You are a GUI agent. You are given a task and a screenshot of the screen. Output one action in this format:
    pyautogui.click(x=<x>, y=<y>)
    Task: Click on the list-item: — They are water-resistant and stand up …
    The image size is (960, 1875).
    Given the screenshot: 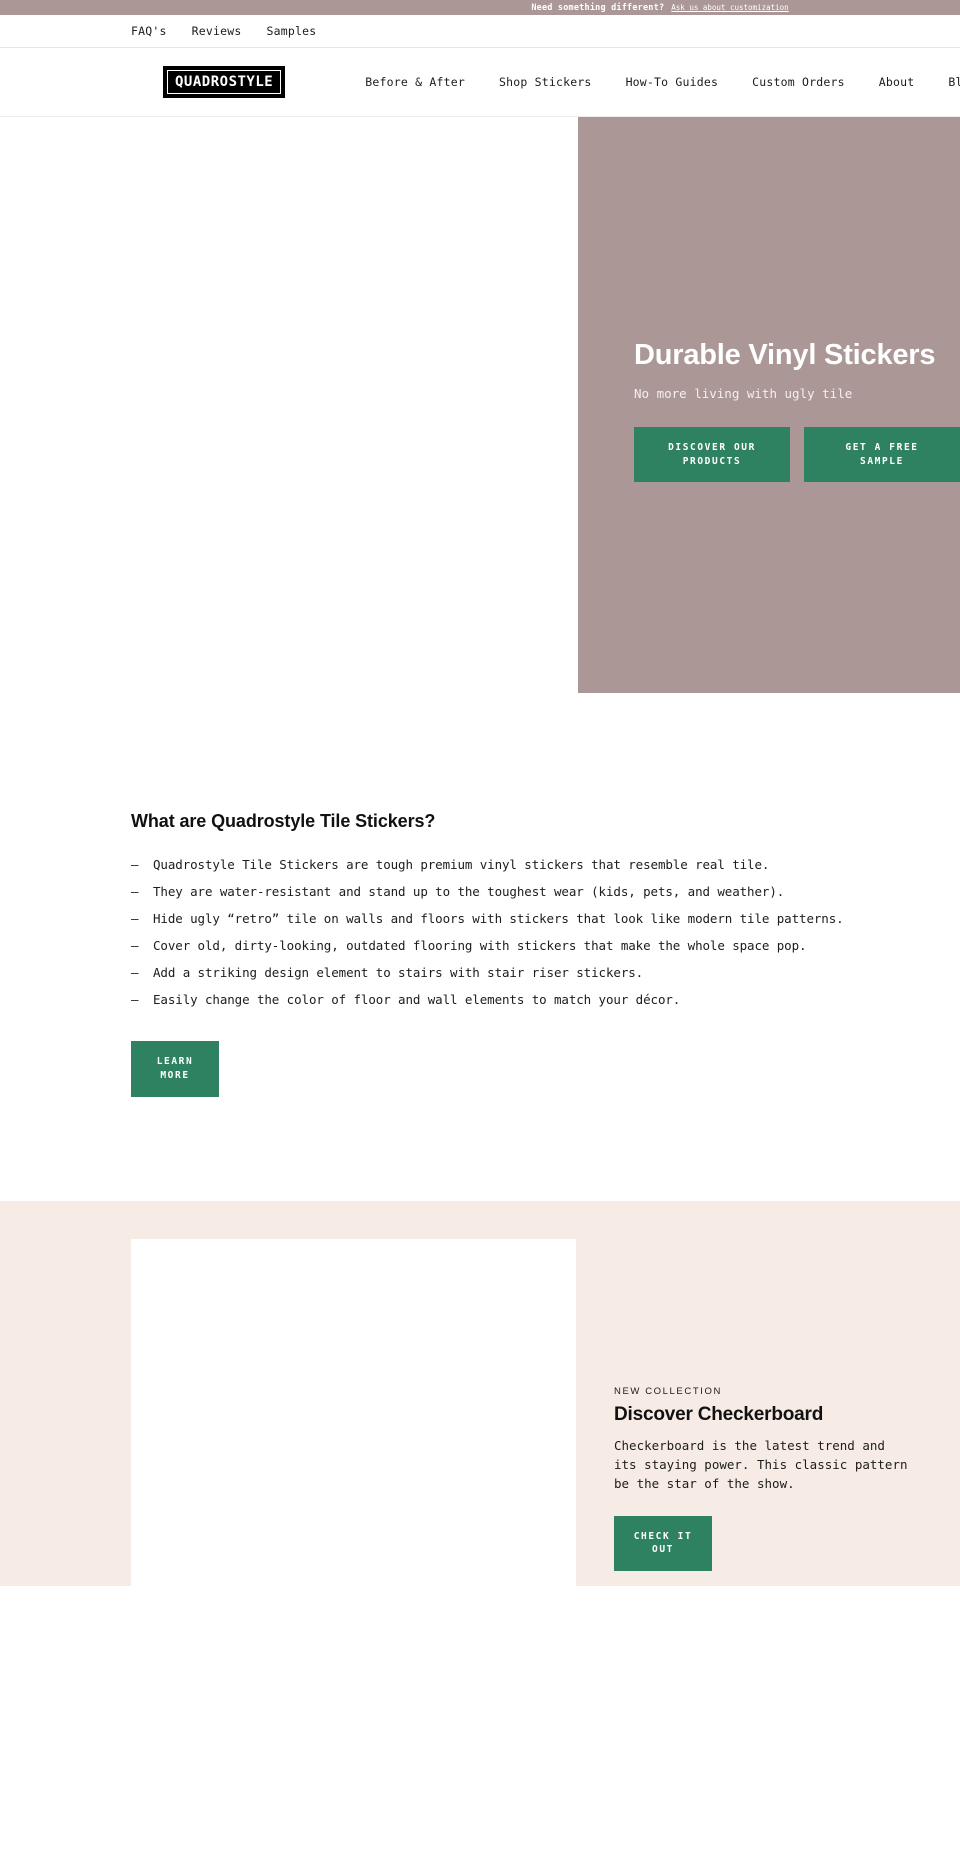 What is the action you would take?
    pyautogui.click(x=545, y=891)
    